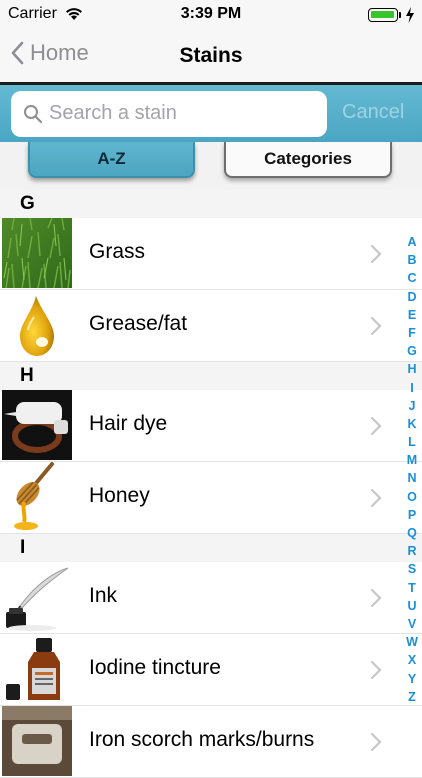 This screenshot has width=422, height=778. Describe the element at coordinates (37, 741) in the screenshot. I see `iron-thumbnail` at that location.